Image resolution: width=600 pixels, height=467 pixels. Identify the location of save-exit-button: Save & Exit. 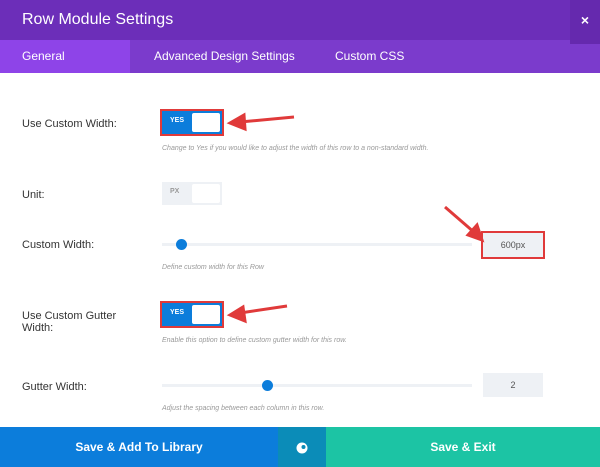
(463, 447).